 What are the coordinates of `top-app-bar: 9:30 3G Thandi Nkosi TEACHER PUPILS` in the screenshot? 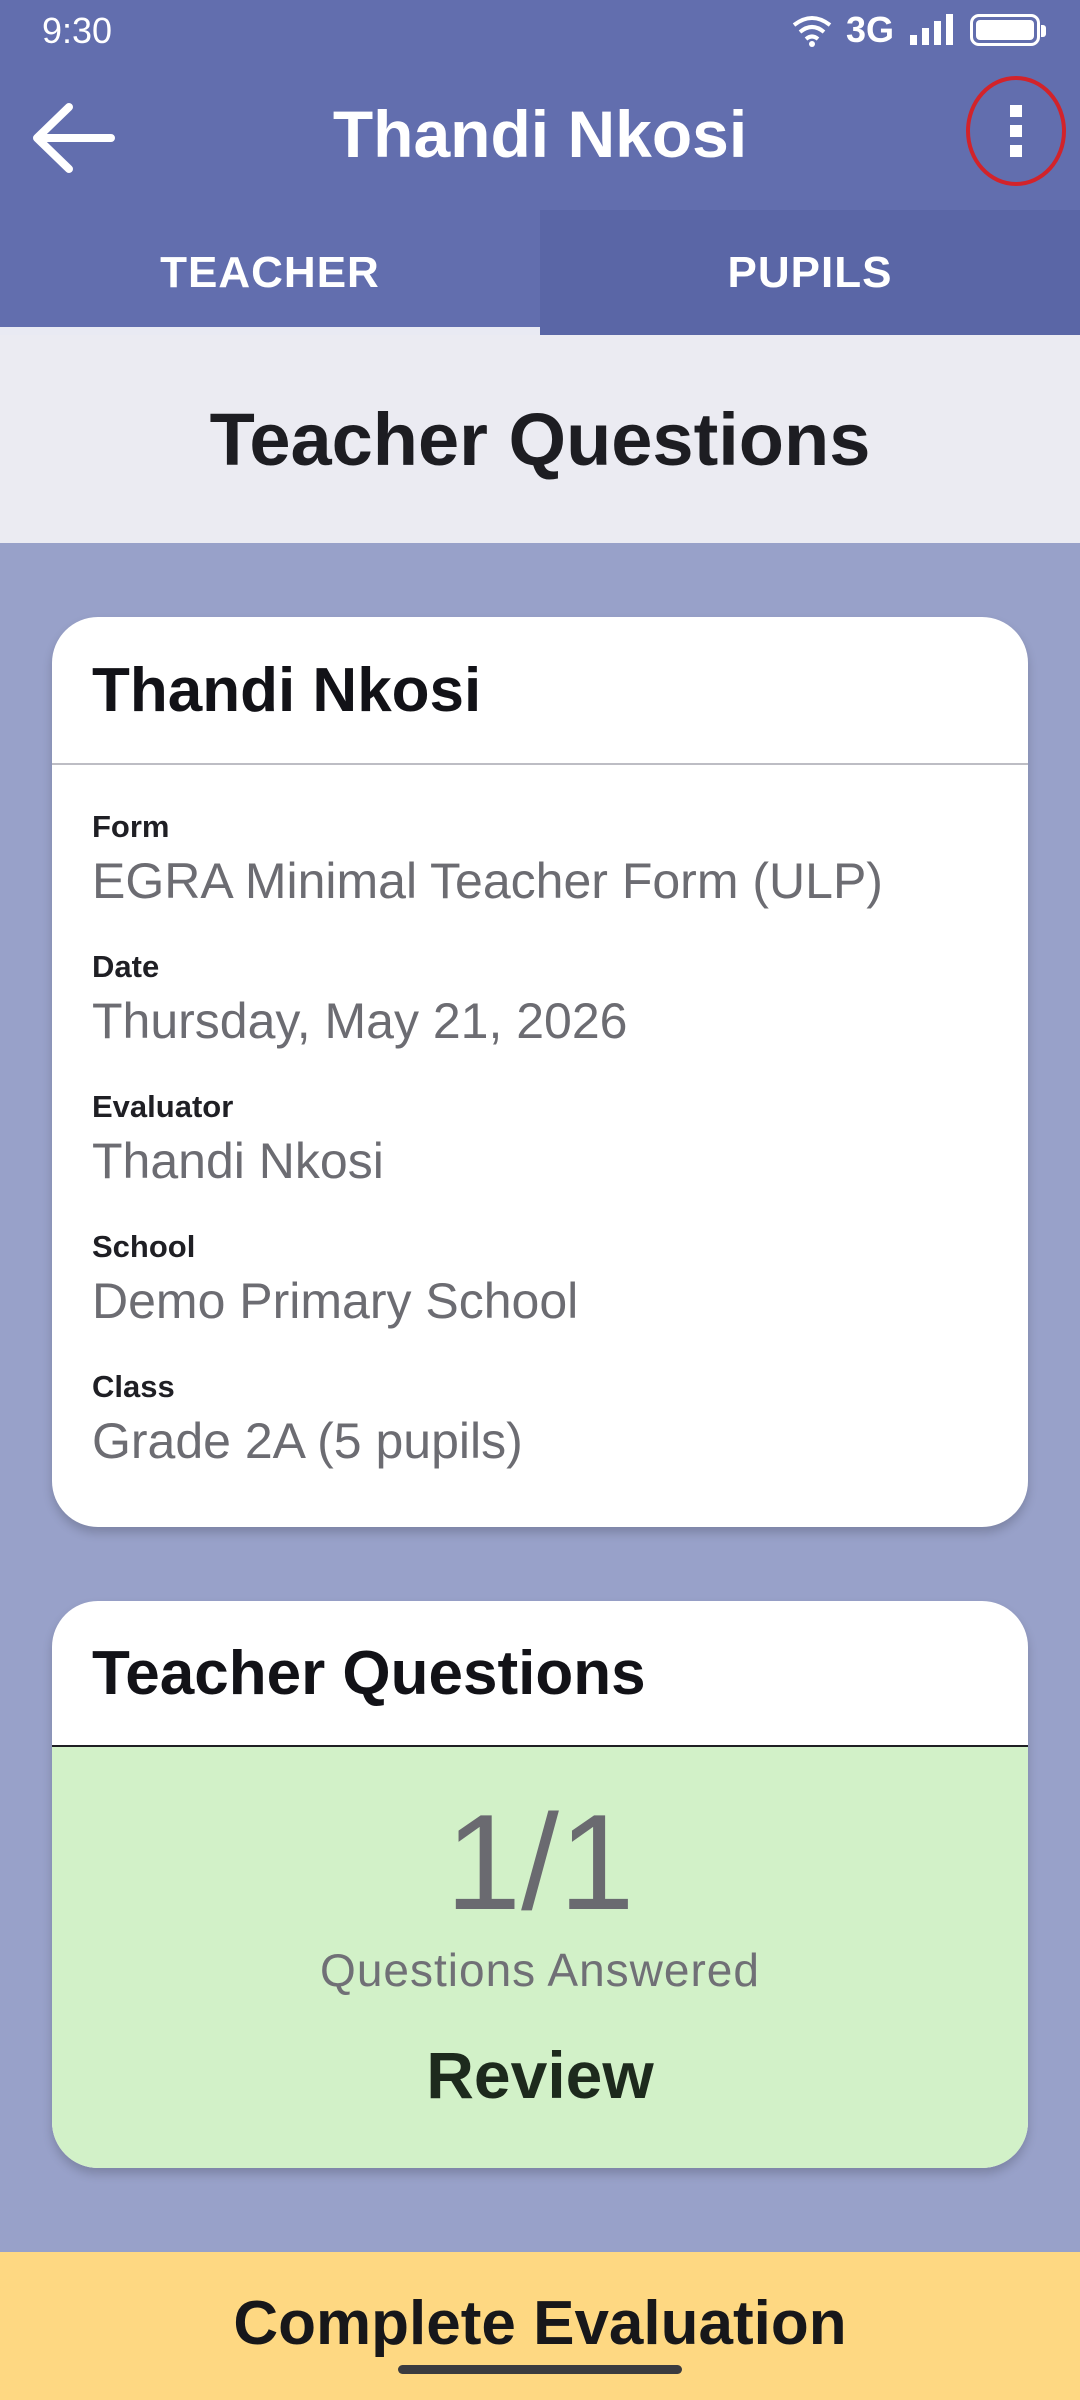 It's located at (540, 167).